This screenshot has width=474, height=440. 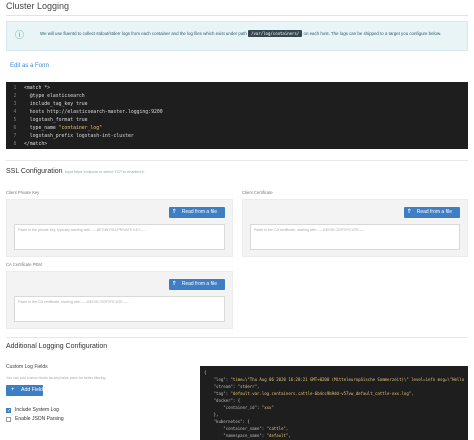 What do you see at coordinates (57, 346) in the screenshot?
I see `additional-section-title: Additional Logging Configuration` at bounding box center [57, 346].